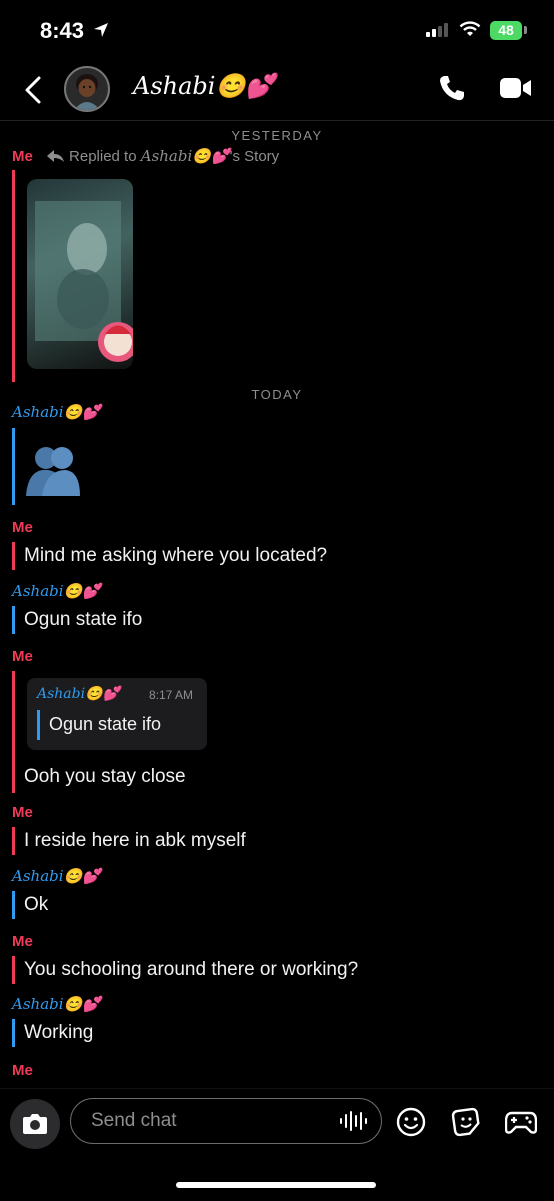  What do you see at coordinates (521, 1122) in the screenshot?
I see `game-icon` at bounding box center [521, 1122].